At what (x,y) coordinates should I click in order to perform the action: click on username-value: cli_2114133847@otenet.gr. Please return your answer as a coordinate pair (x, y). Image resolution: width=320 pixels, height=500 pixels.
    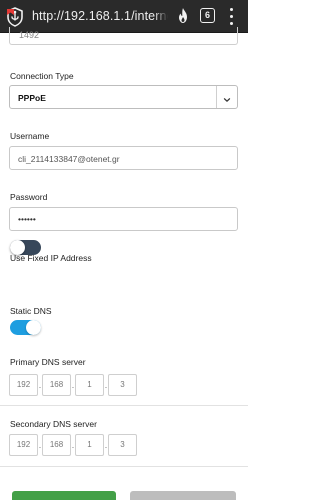
    Looking at the image, I should click on (69, 159).